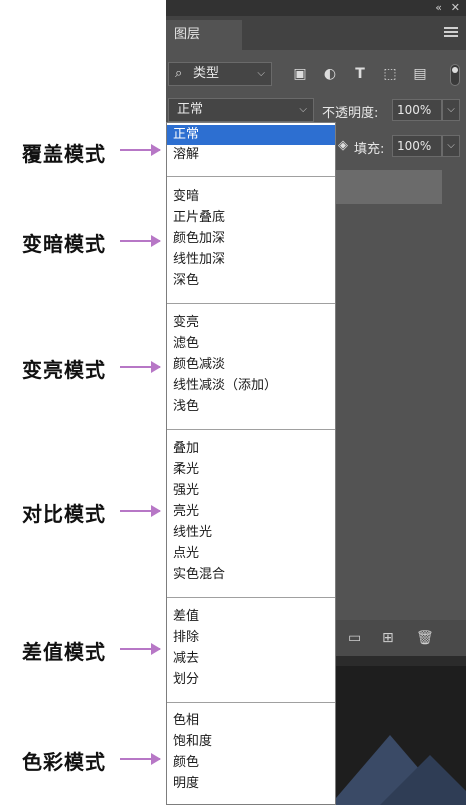  What do you see at coordinates (251, 470) in the screenshot?
I see `blend-option: 柔光` at bounding box center [251, 470].